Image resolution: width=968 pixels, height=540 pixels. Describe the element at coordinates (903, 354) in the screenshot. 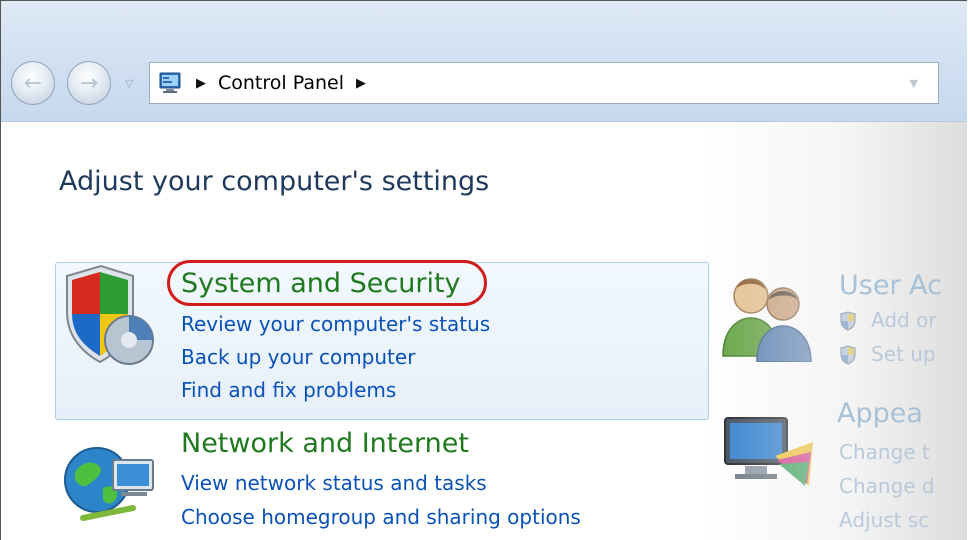

I see `set-up-link: Set up` at that location.